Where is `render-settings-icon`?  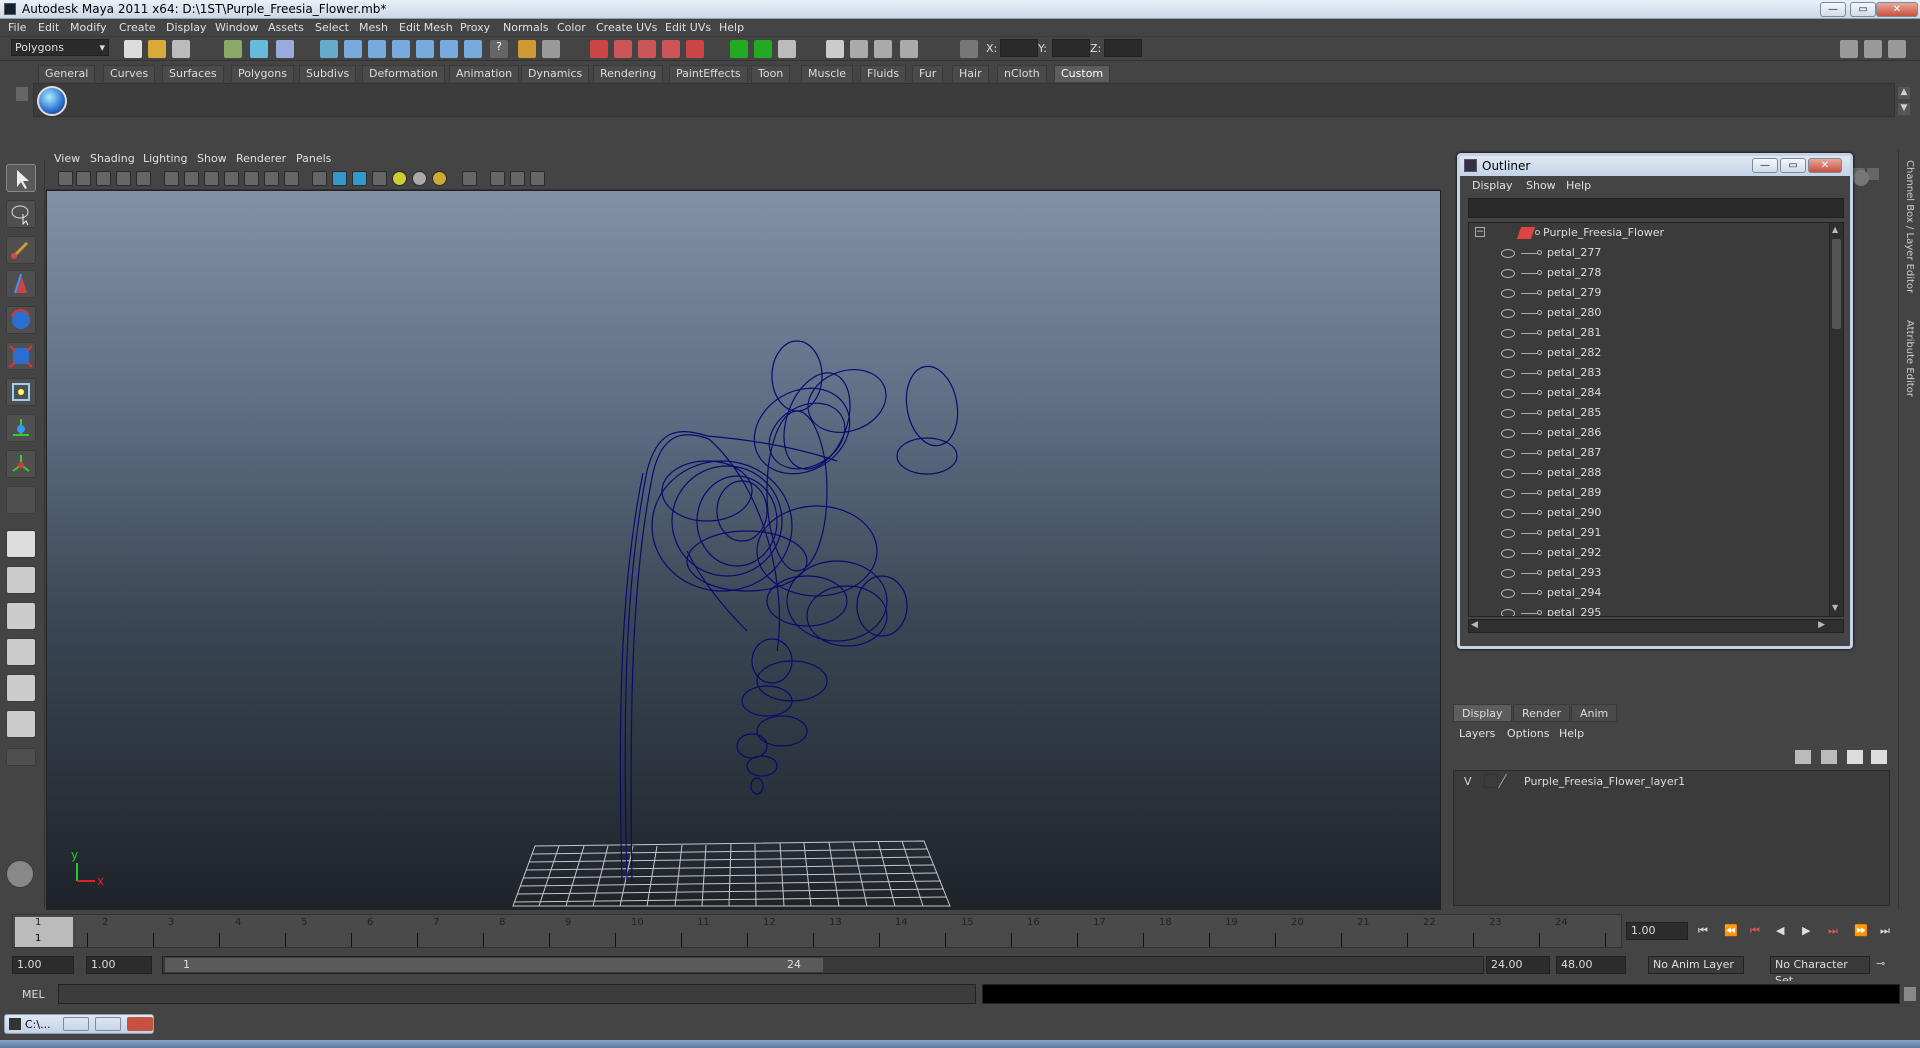
render-settings-icon is located at coordinates (787, 49).